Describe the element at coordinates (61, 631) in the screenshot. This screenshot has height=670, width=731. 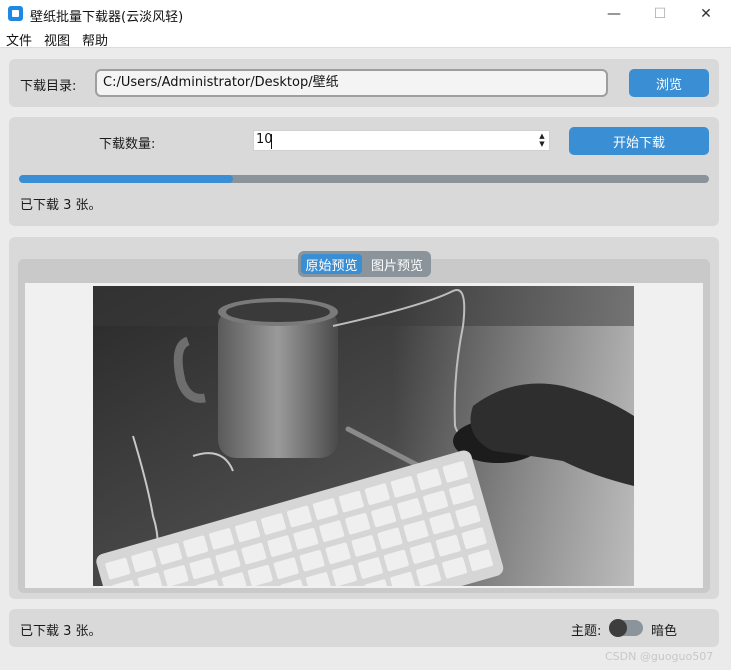
I see `footer-status: 已下载 3 张。` at that location.